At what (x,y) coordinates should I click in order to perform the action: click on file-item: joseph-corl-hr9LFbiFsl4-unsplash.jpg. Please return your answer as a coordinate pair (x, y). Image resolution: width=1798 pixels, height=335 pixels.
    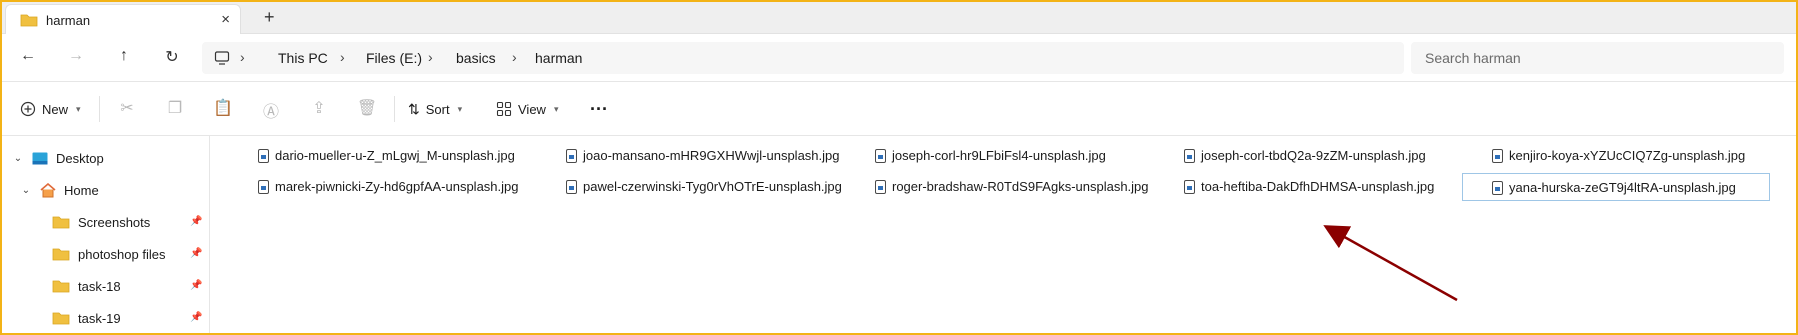
    Looking at the image, I should click on (982, 156).